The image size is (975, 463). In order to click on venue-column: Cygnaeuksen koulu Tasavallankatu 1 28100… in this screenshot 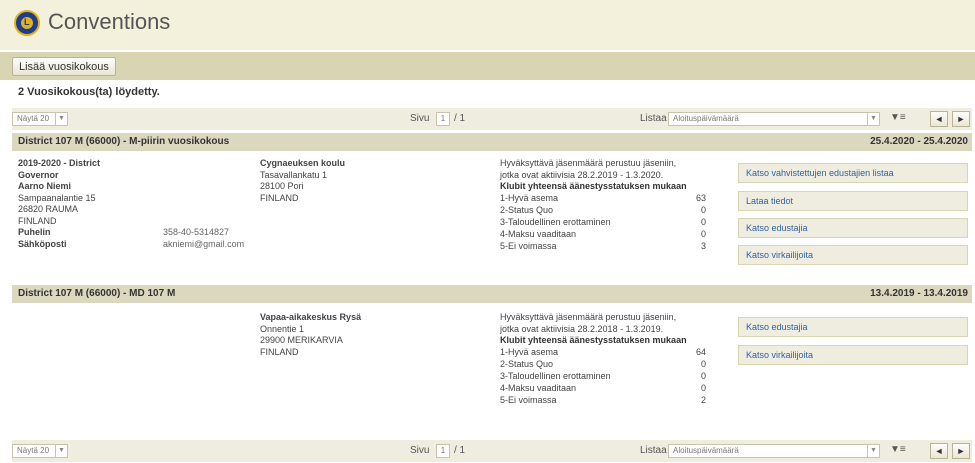, I will do `click(370, 181)`.